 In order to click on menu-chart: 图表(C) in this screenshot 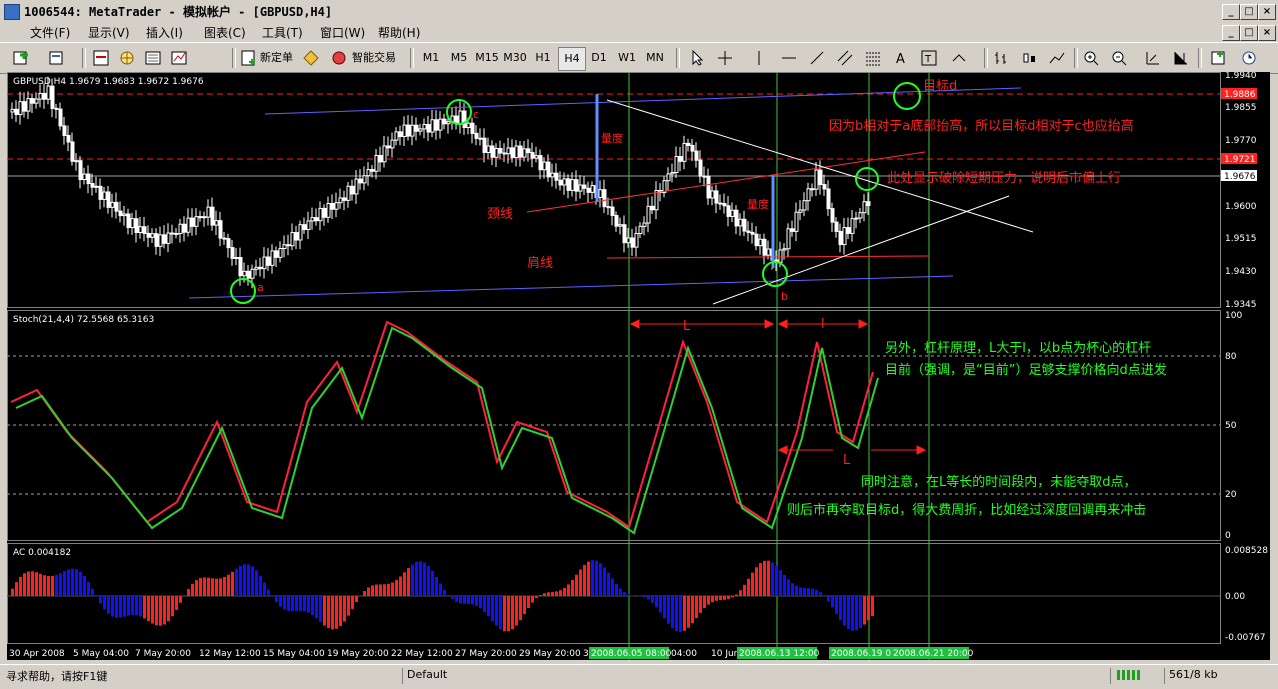, I will do `click(225, 32)`.